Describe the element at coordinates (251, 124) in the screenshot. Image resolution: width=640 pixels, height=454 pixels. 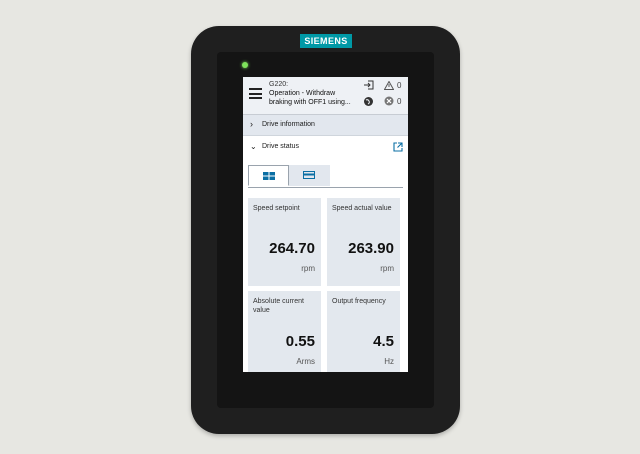
I see `chevron-right-icon: ›` at that location.